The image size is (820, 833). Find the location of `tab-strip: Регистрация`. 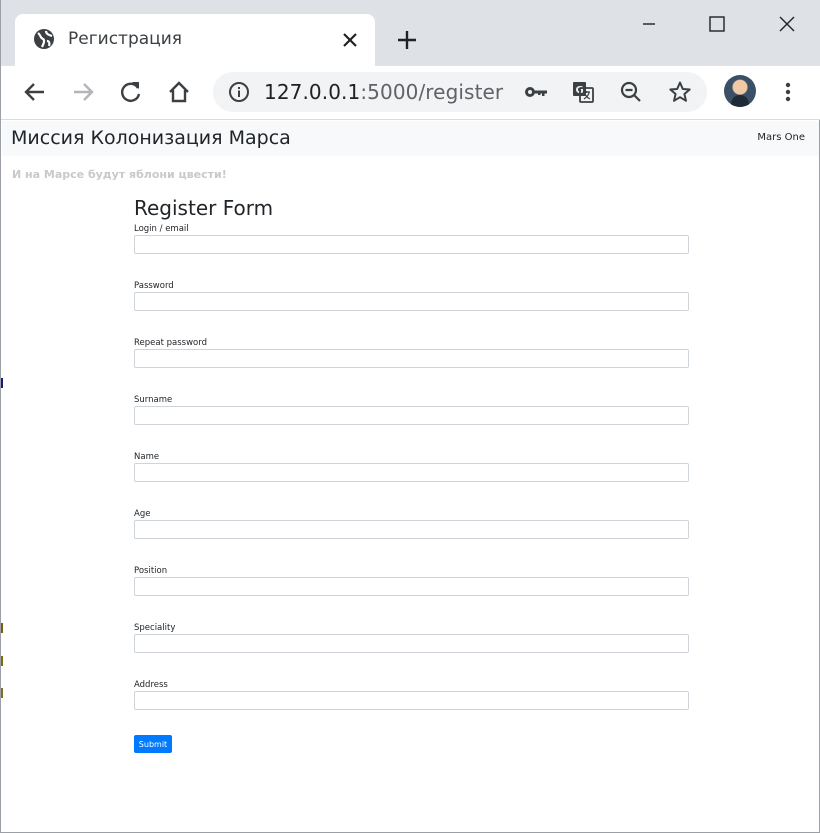

tab-strip: Регистрация is located at coordinates (410, 33).